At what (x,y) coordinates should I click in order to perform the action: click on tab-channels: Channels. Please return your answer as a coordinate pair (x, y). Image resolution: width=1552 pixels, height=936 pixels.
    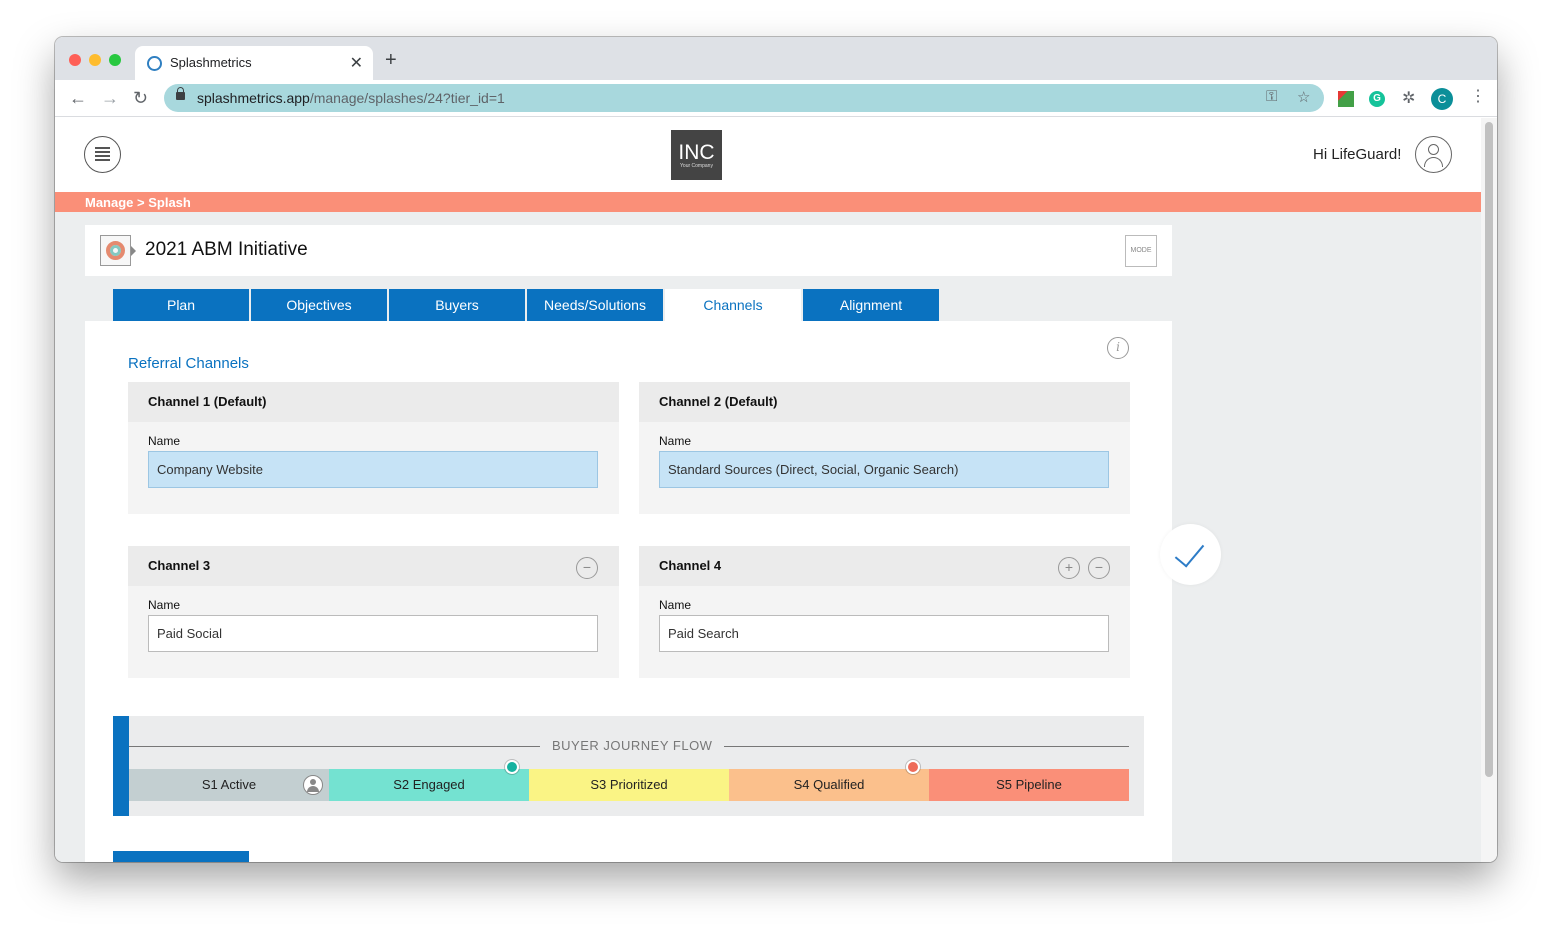
    Looking at the image, I should click on (733, 305).